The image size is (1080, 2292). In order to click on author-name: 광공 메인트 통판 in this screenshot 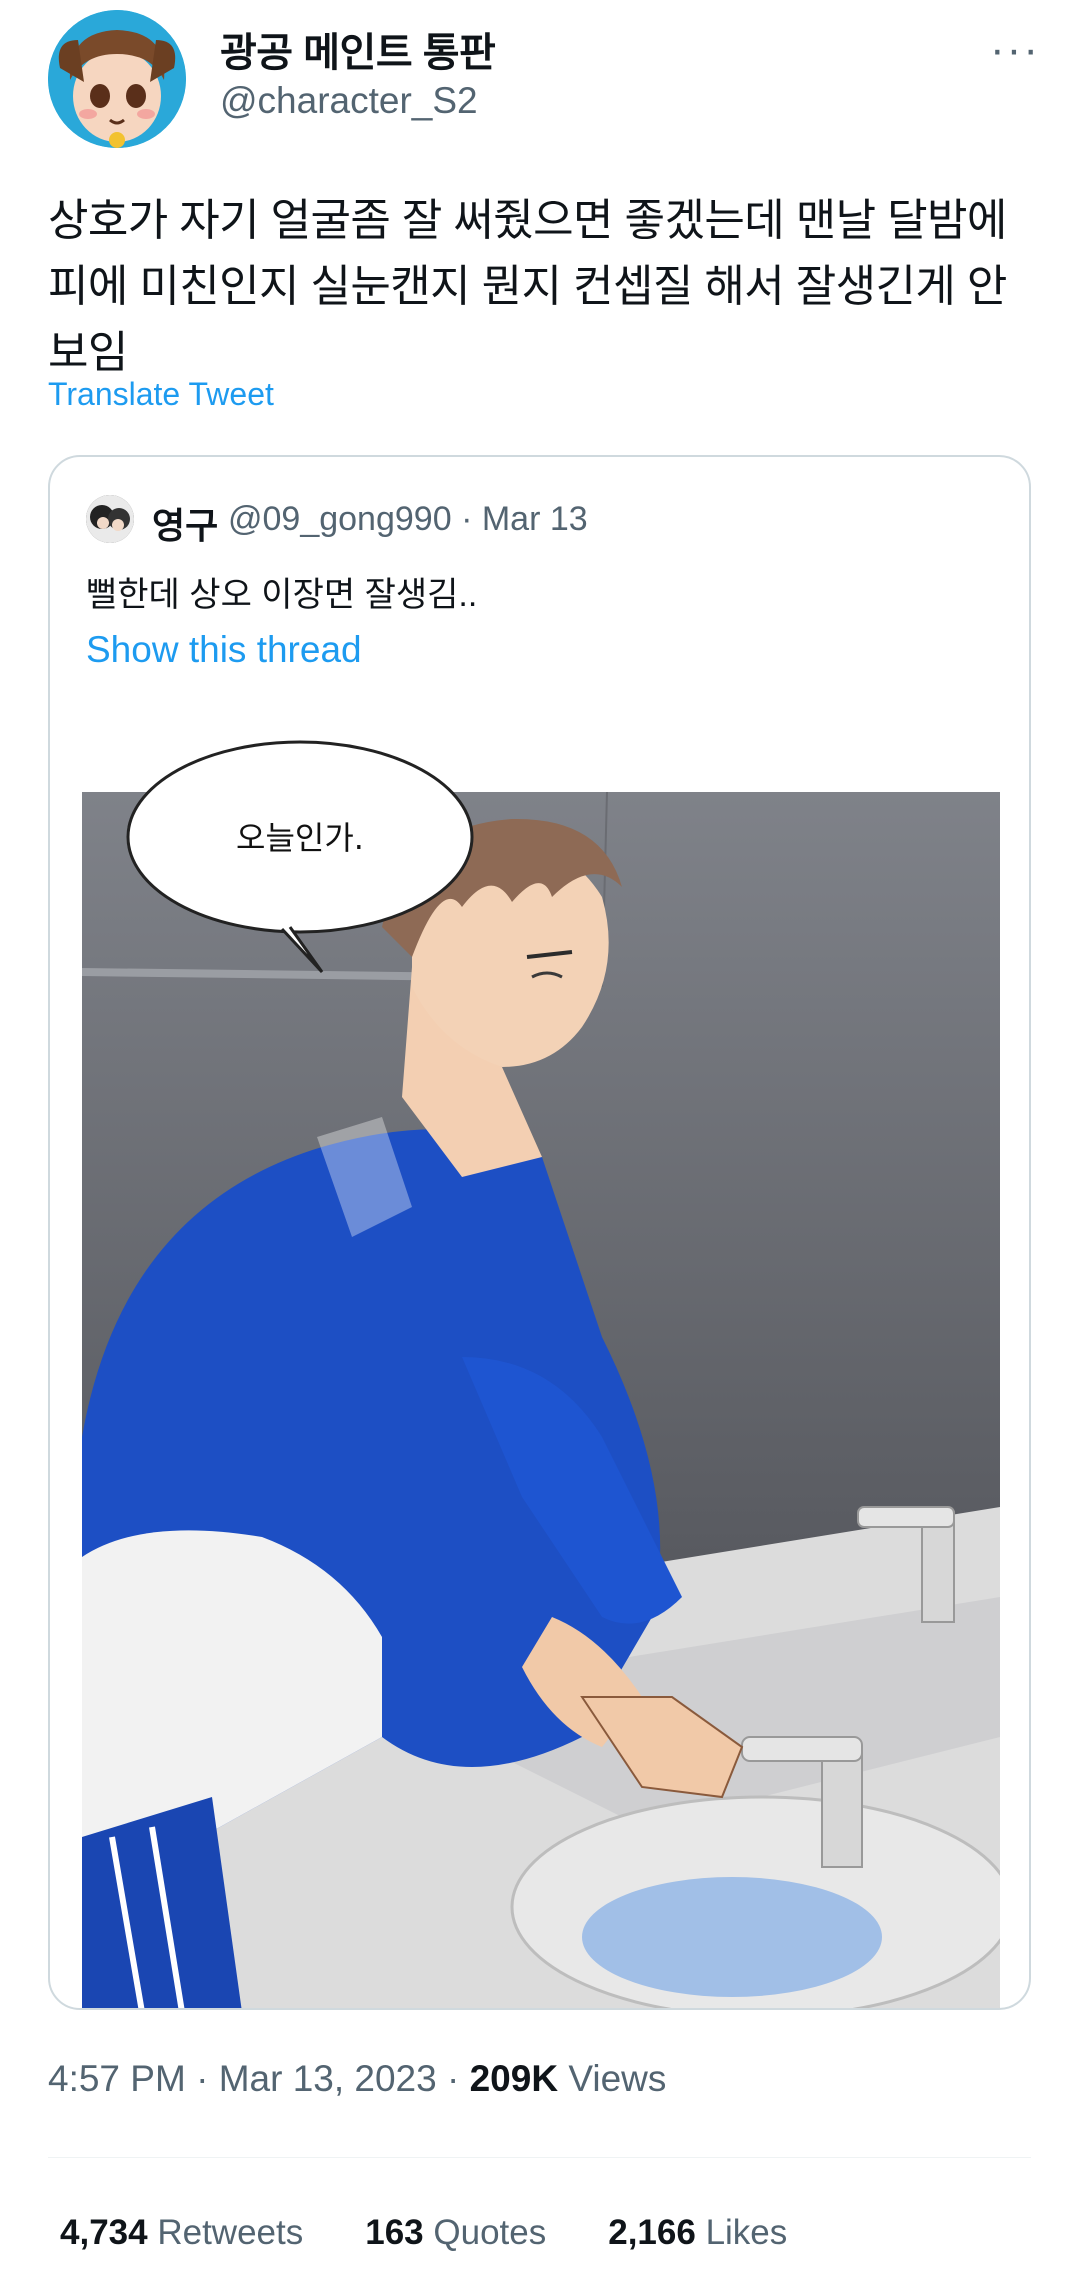, I will do `click(358, 49)`.